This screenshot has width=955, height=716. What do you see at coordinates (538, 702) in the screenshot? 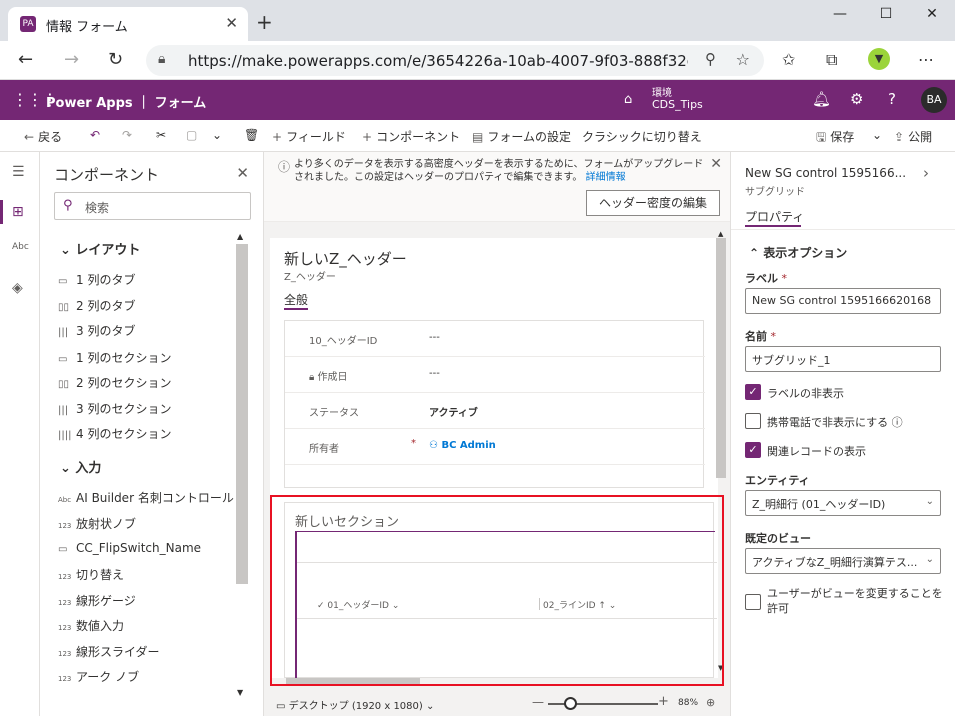
I see `zoom-out-icon: —` at bounding box center [538, 702].